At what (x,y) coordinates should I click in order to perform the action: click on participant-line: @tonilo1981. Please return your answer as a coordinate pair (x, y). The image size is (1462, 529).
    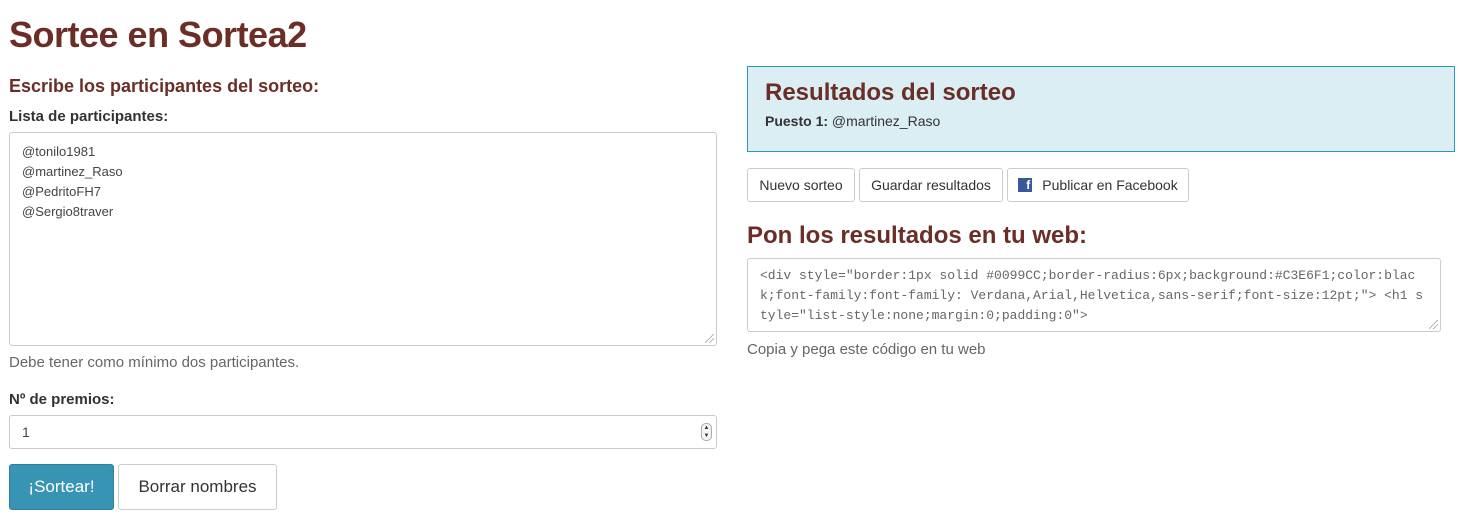
    Looking at the image, I should click on (59, 151).